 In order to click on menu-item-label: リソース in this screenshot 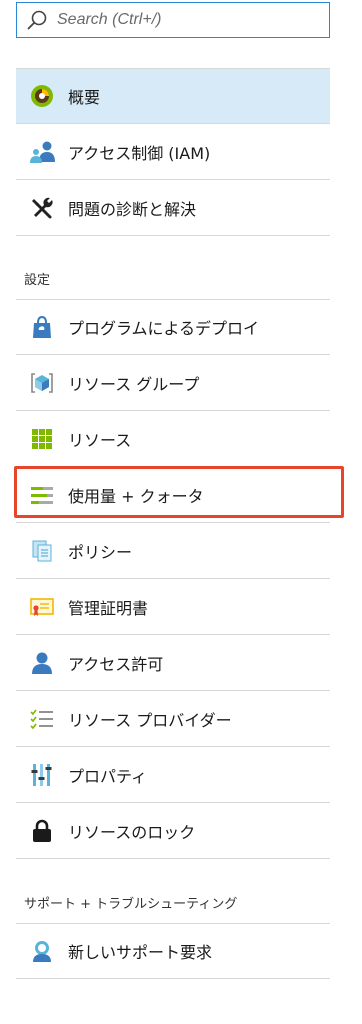, I will do `click(100, 440)`.